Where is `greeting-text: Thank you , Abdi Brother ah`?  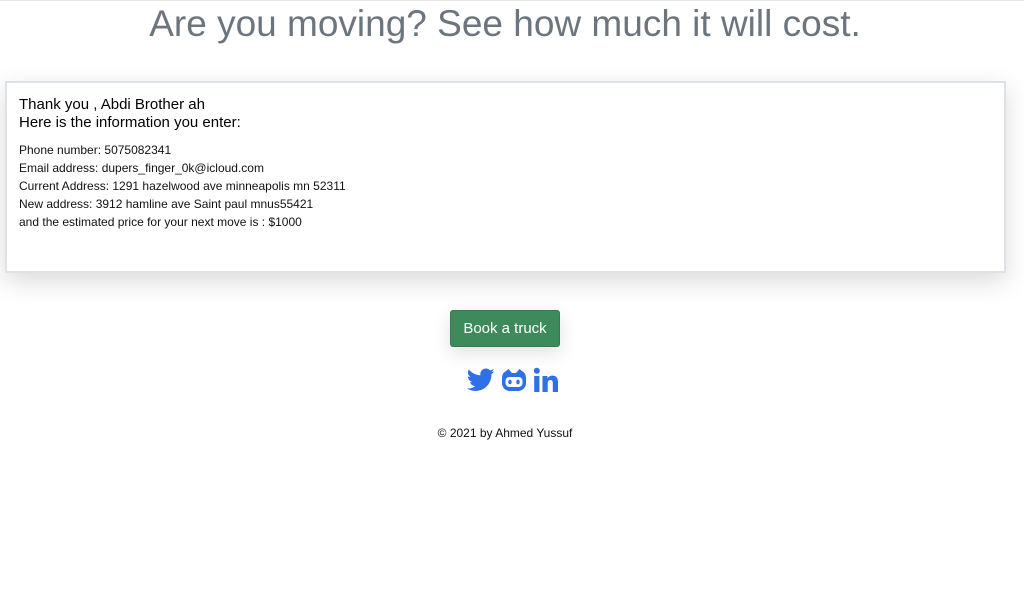 greeting-text: Thank you , Abdi Brother ah is located at coordinates (112, 104).